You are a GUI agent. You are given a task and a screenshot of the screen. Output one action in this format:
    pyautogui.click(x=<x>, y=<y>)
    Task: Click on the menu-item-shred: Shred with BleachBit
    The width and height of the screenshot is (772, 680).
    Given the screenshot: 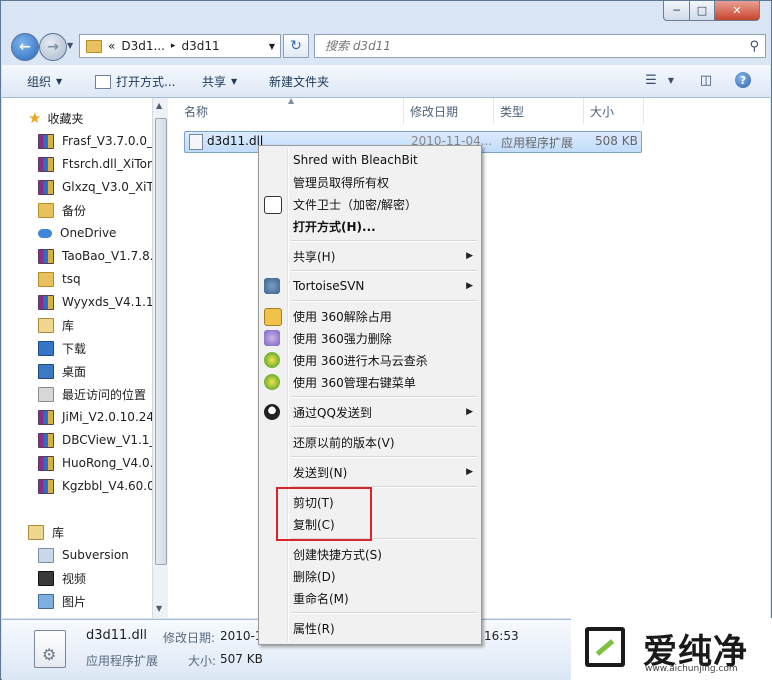 What is the action you would take?
    pyautogui.click(x=383, y=160)
    